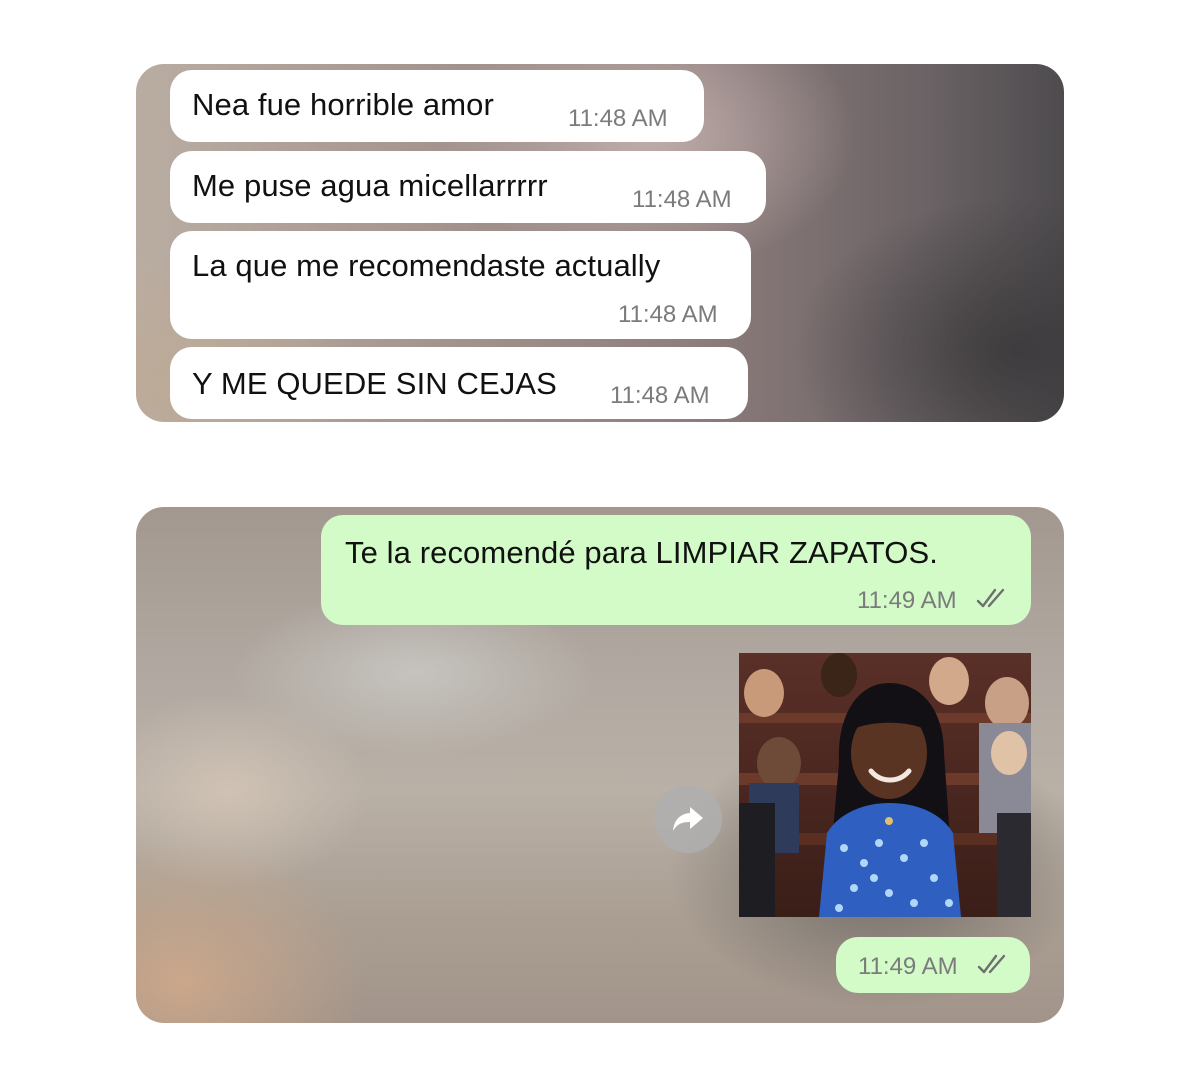 The image size is (1200, 1080). I want to click on incoming-message: Y ME QUEDE SIN CEJAS 11:48 AM, so click(459, 383).